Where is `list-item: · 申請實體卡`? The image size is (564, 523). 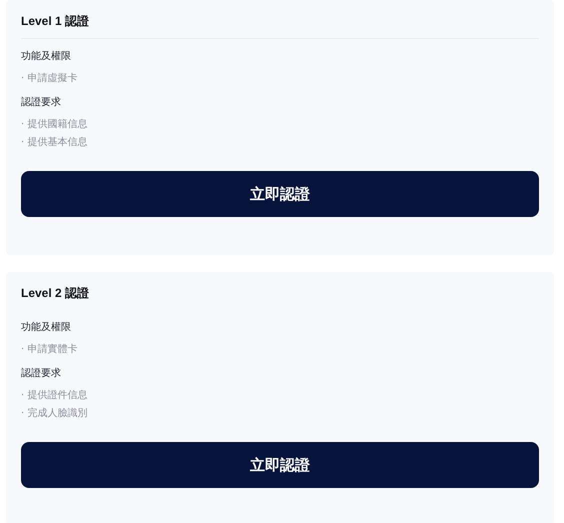
list-item: · 申請實體卡 is located at coordinates (49, 350).